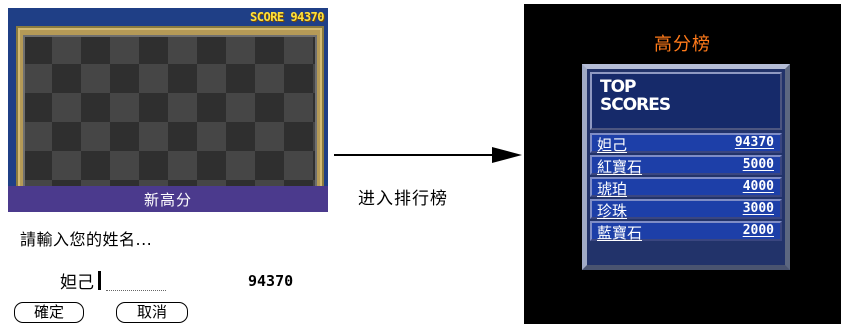 The image size is (841, 324). What do you see at coordinates (618, 87) in the screenshot?
I see `top-scores-line-1: TOP` at bounding box center [618, 87].